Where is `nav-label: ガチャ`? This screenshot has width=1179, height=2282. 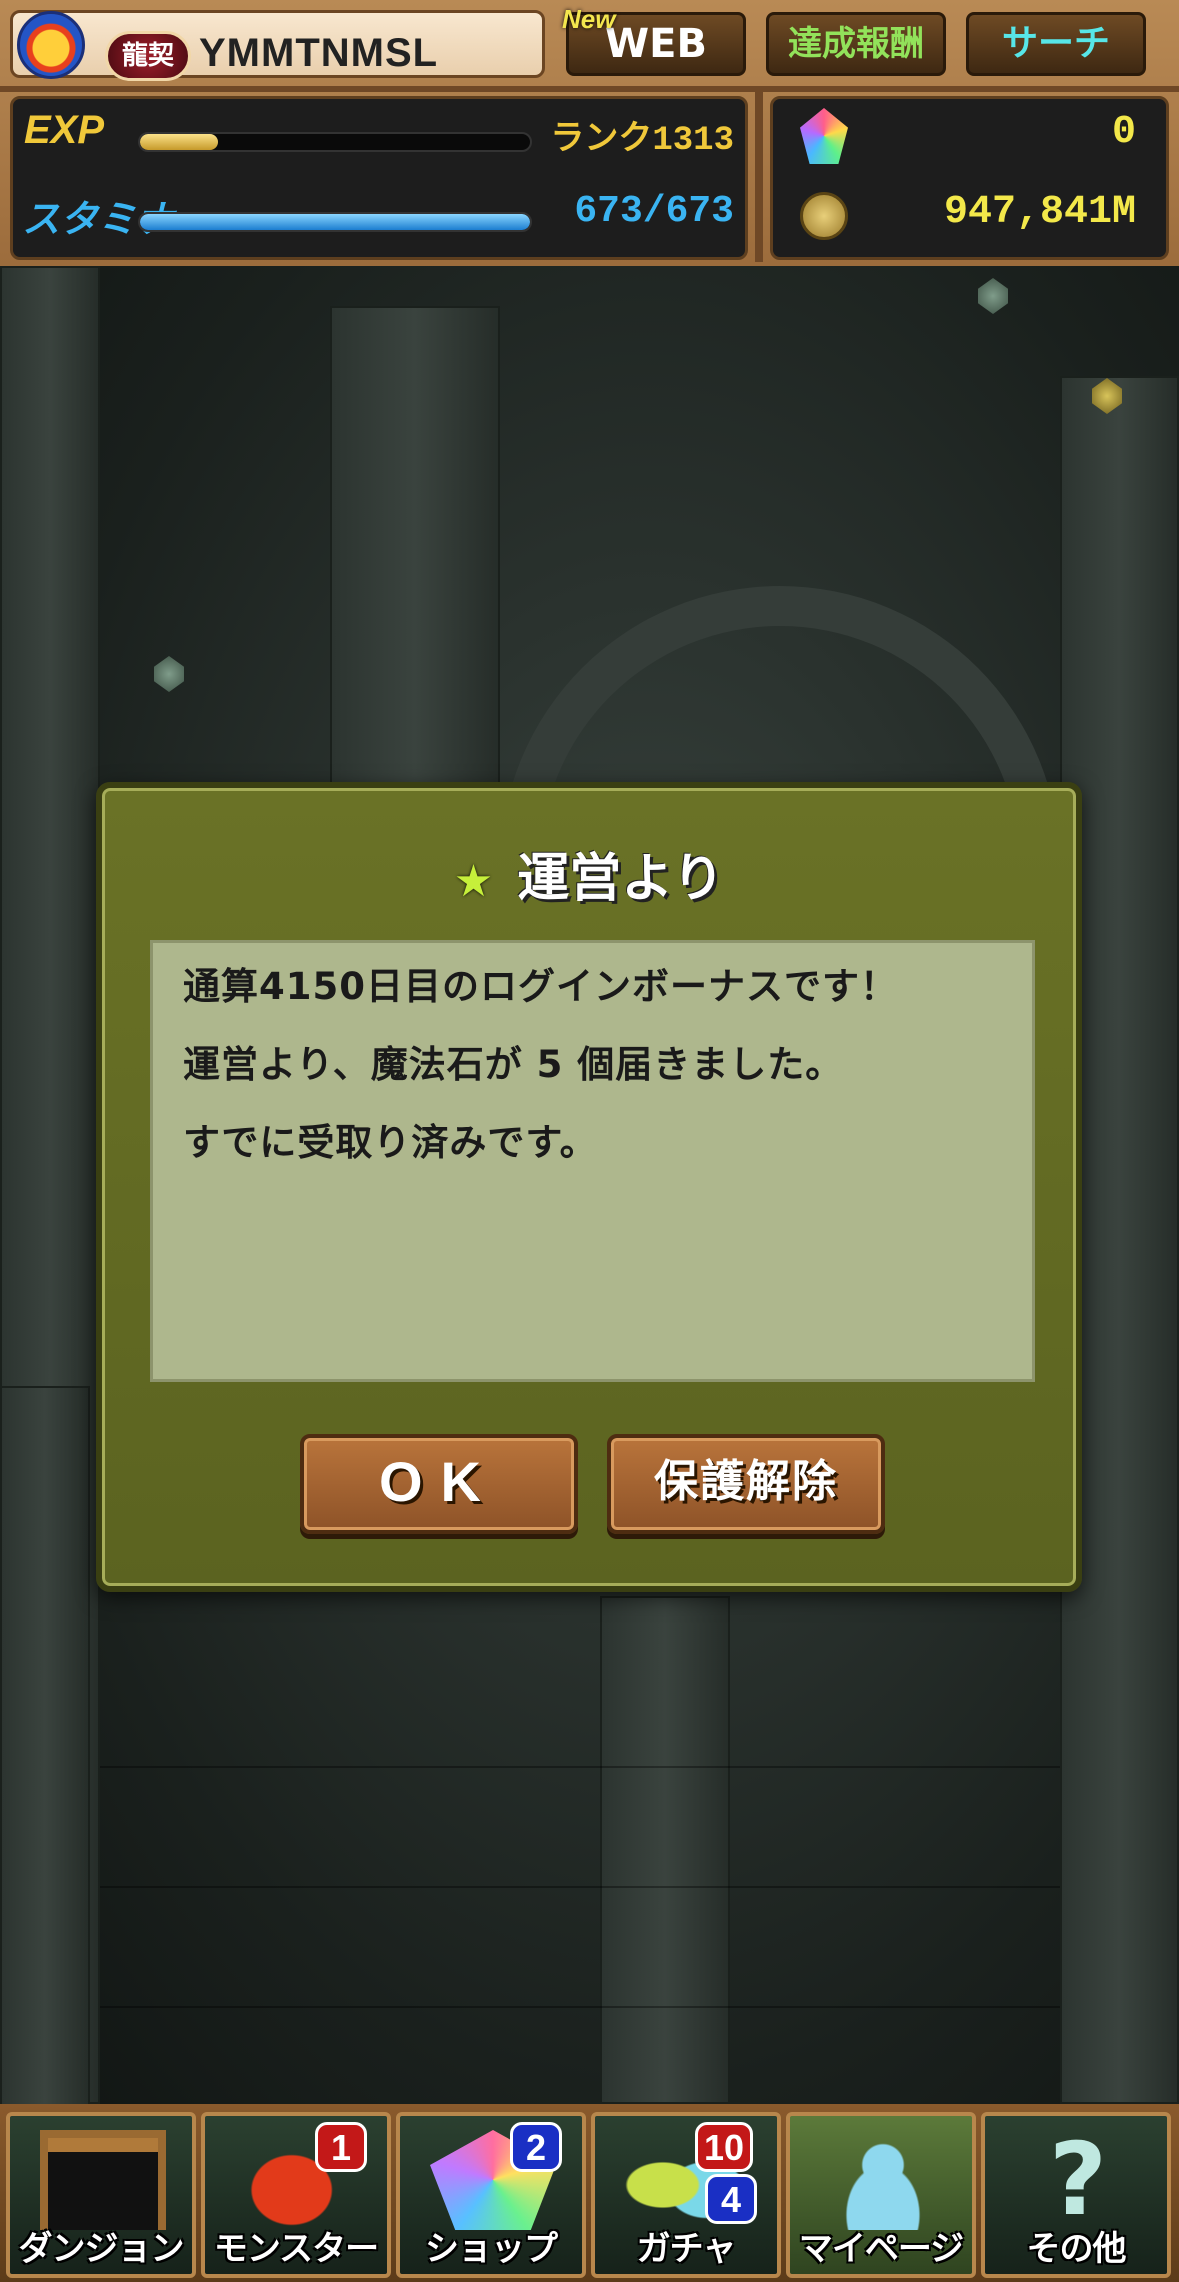 nav-label: ガチャ is located at coordinates (686, 2249).